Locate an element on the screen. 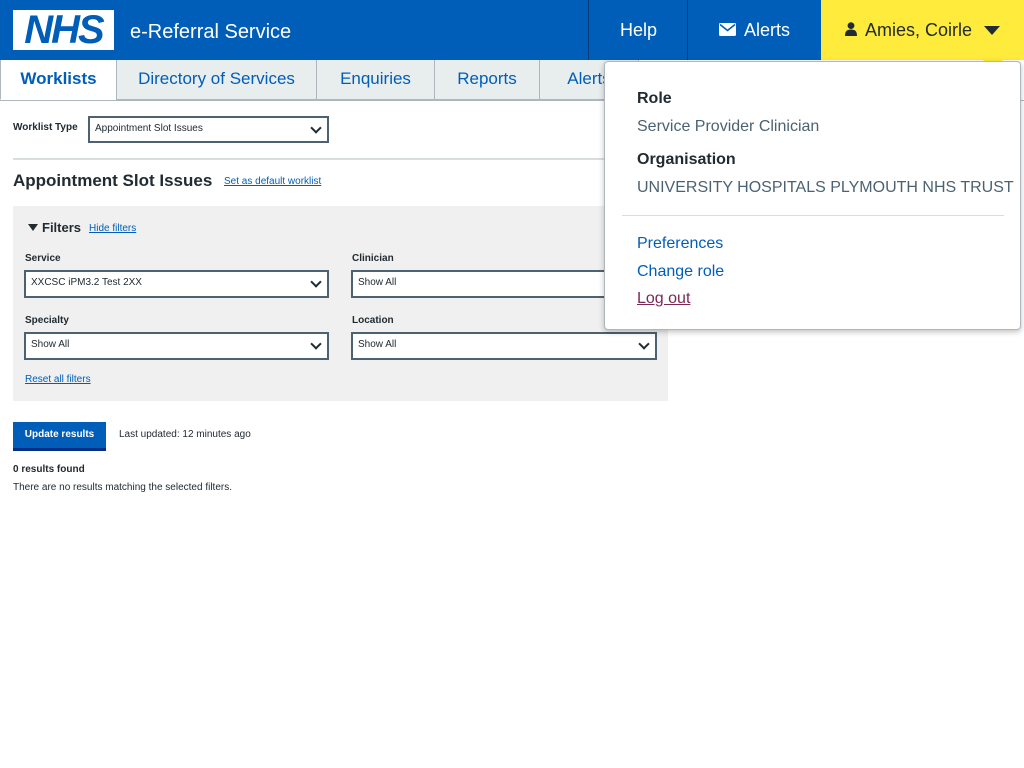  help-label: Help is located at coordinates (638, 29).